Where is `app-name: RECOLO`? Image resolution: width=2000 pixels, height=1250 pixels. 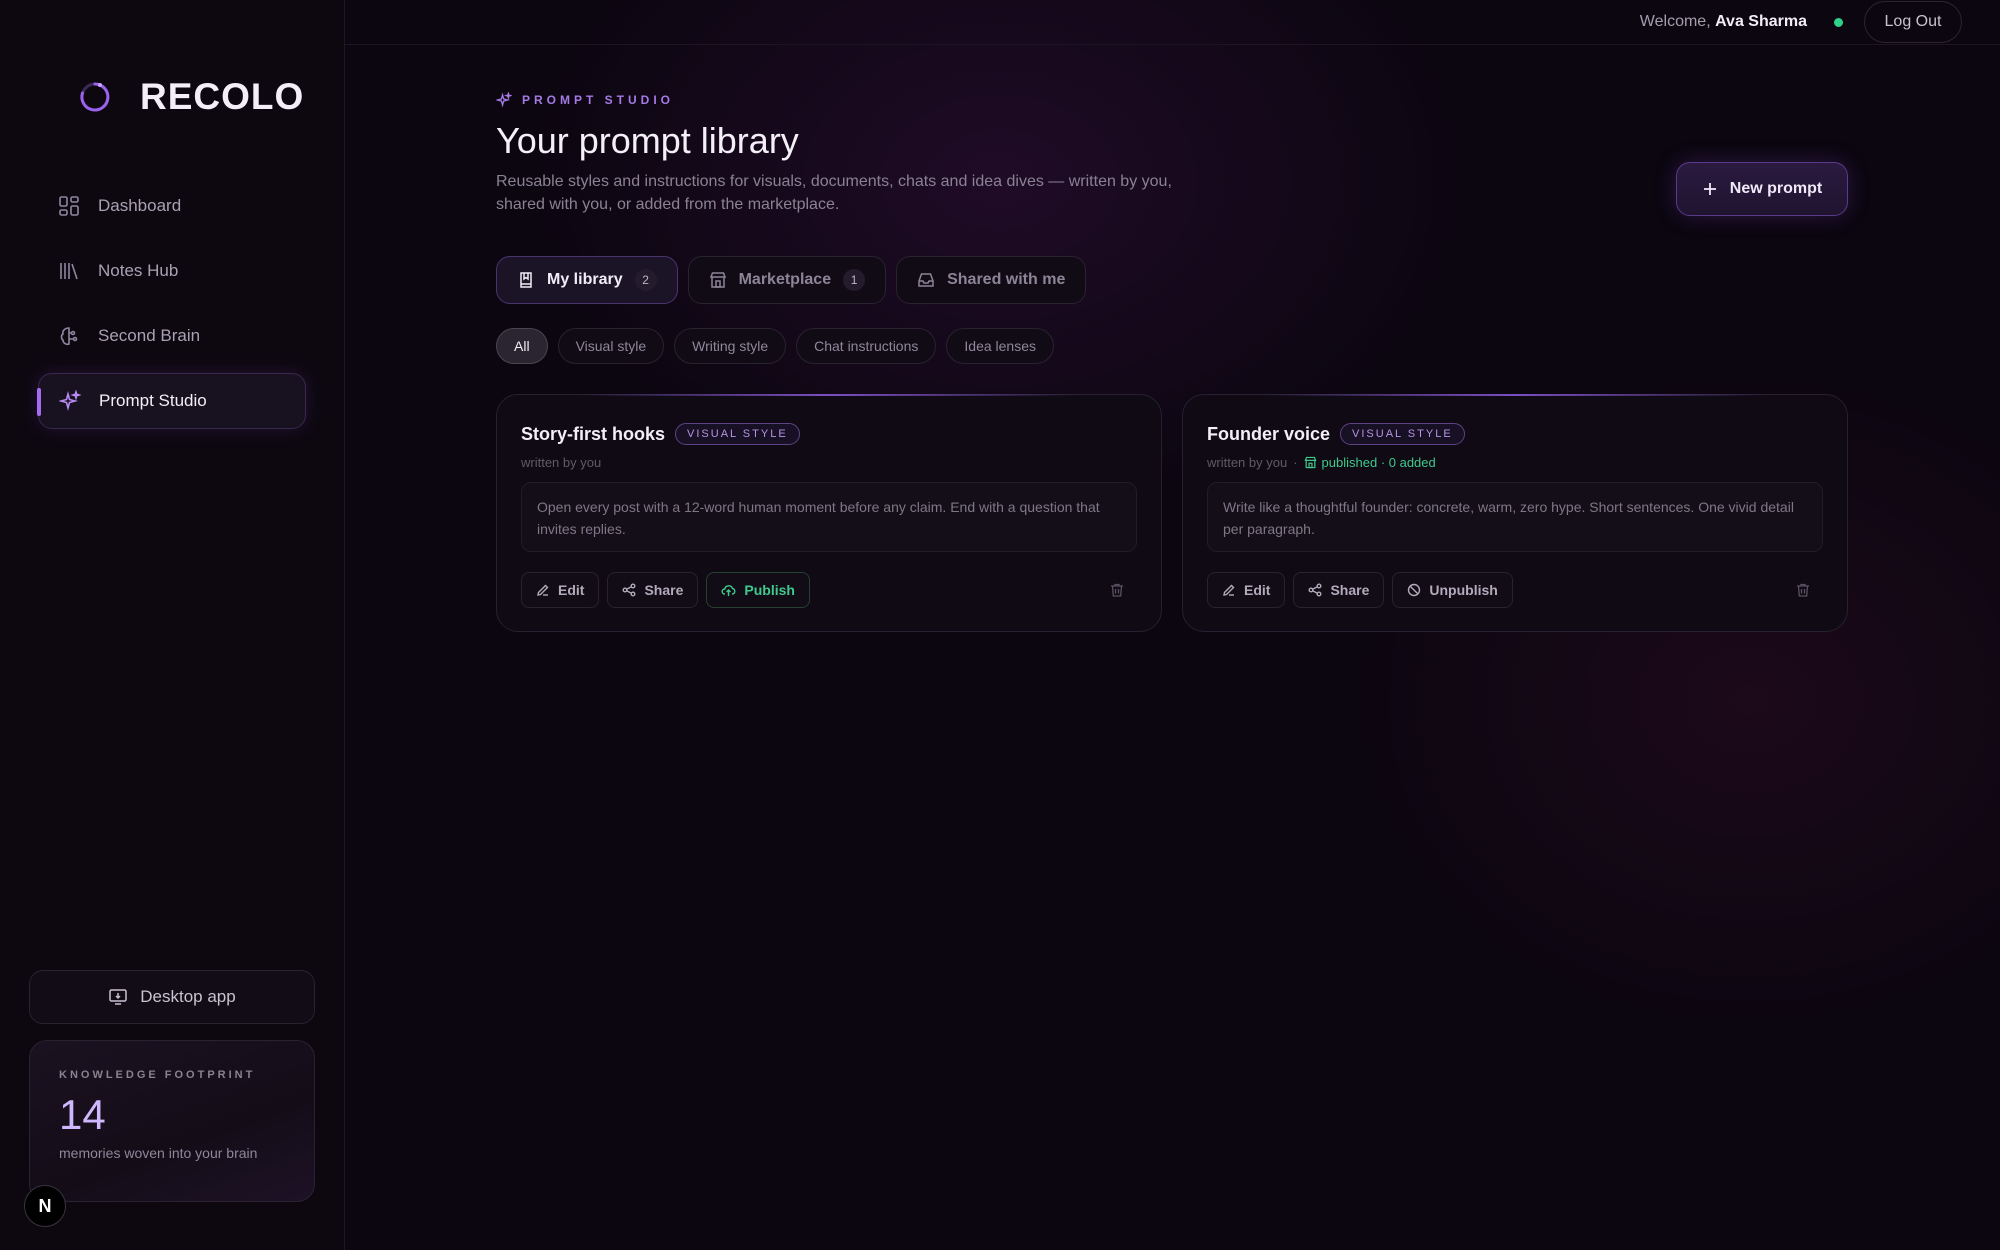
app-name: RECOLO is located at coordinates (222, 96).